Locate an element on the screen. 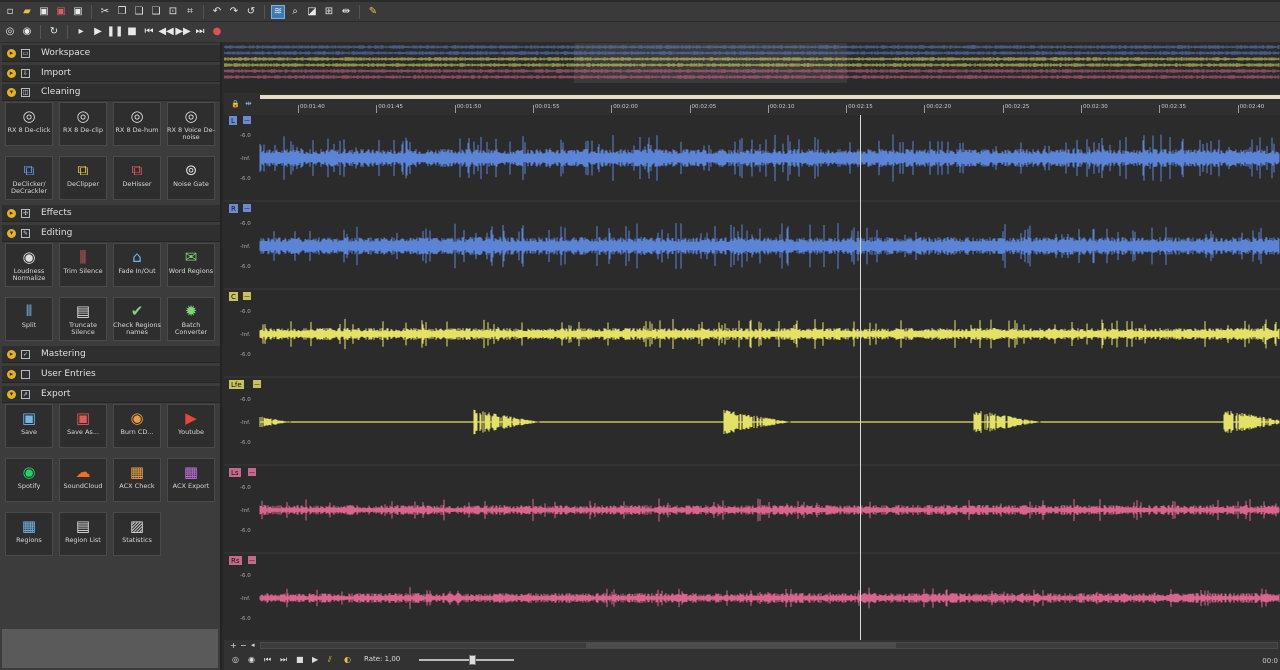 The image size is (1280, 670). tile-rx-8-voice-de-noise: ◎ RX 8 Voice De-noise is located at coordinates (191, 124).